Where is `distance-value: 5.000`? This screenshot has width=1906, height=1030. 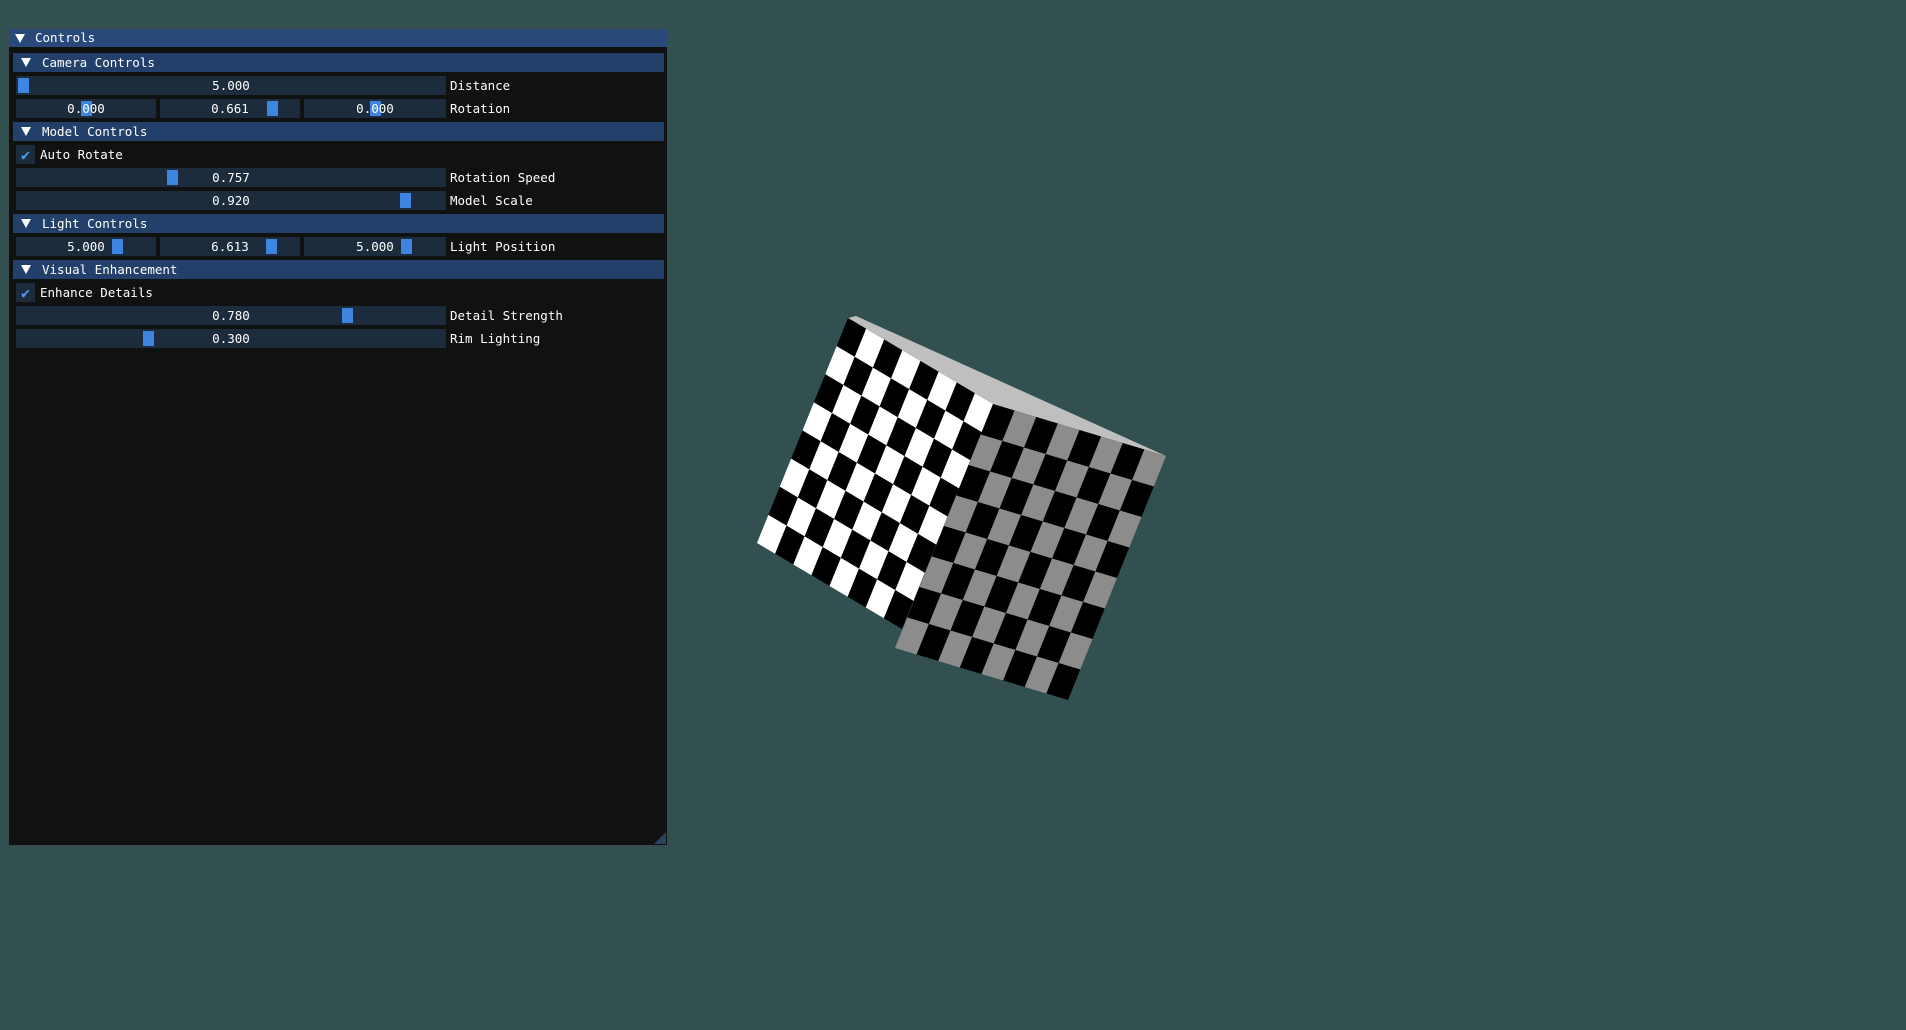 distance-value: 5.000 is located at coordinates (231, 85).